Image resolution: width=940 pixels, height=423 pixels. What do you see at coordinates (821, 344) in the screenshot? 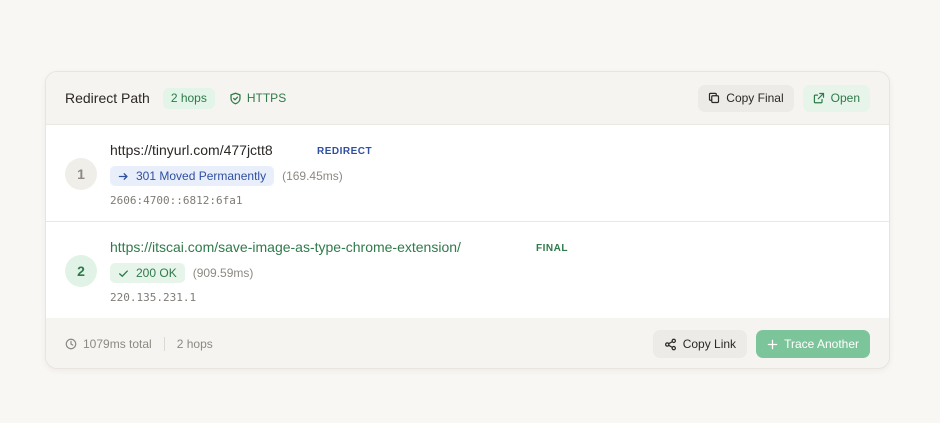
I see `trace-another-label: Trace Another` at bounding box center [821, 344].